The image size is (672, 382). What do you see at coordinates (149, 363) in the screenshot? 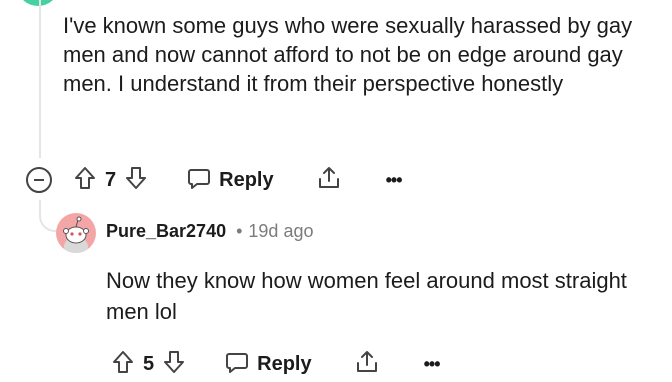
I see `vote-count: 5` at bounding box center [149, 363].